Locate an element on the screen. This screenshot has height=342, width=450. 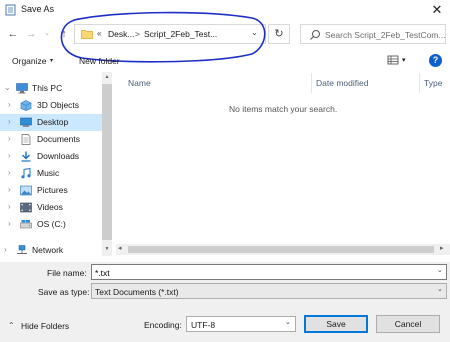
refresh-button: ↻ is located at coordinates (279, 34).